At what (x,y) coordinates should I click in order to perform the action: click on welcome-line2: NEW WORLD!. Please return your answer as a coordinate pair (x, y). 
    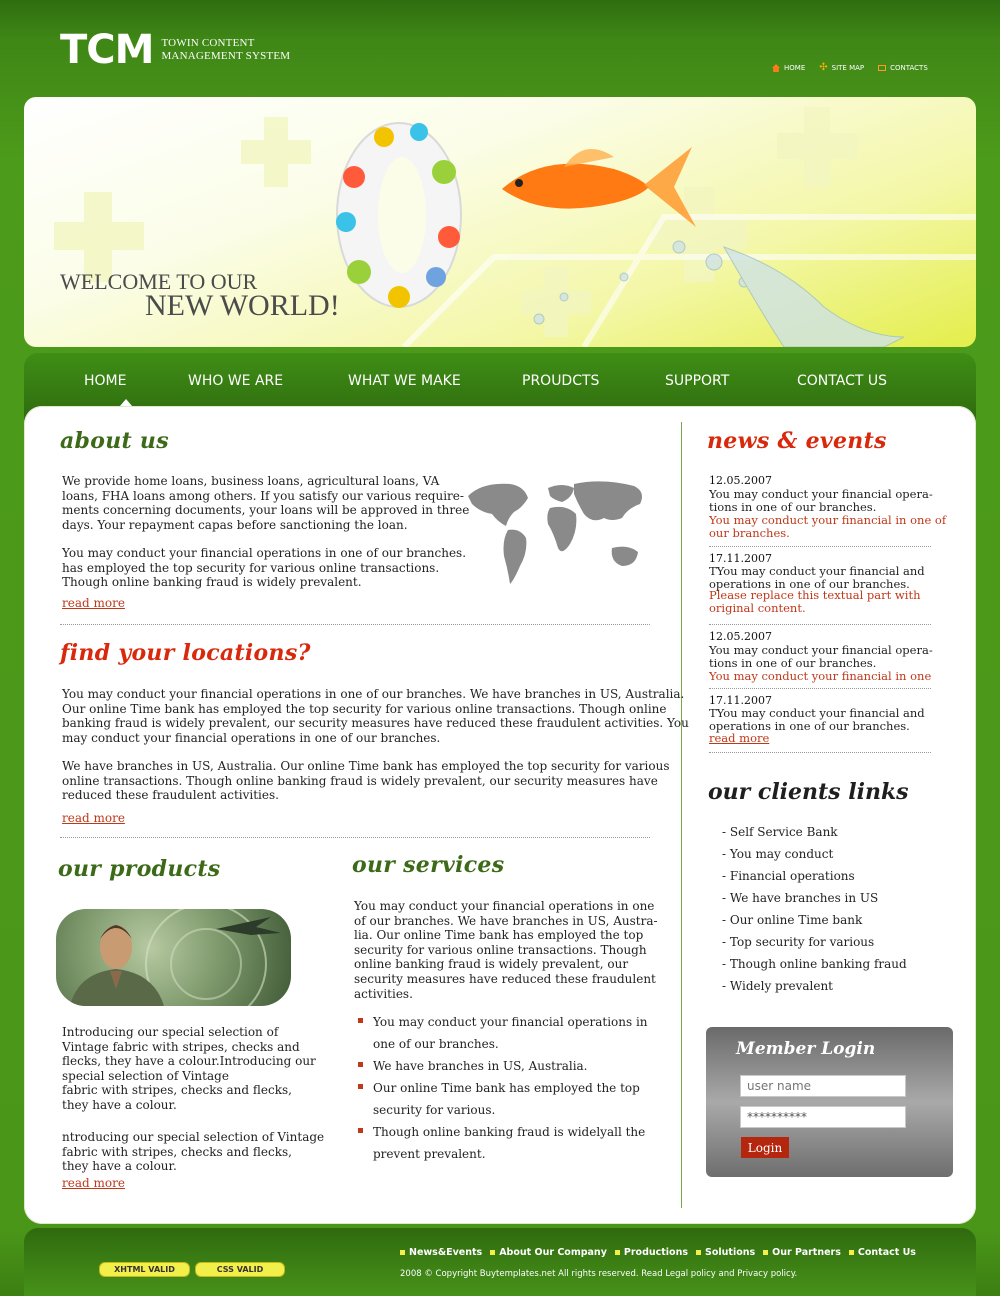
    Looking at the image, I should click on (242, 305).